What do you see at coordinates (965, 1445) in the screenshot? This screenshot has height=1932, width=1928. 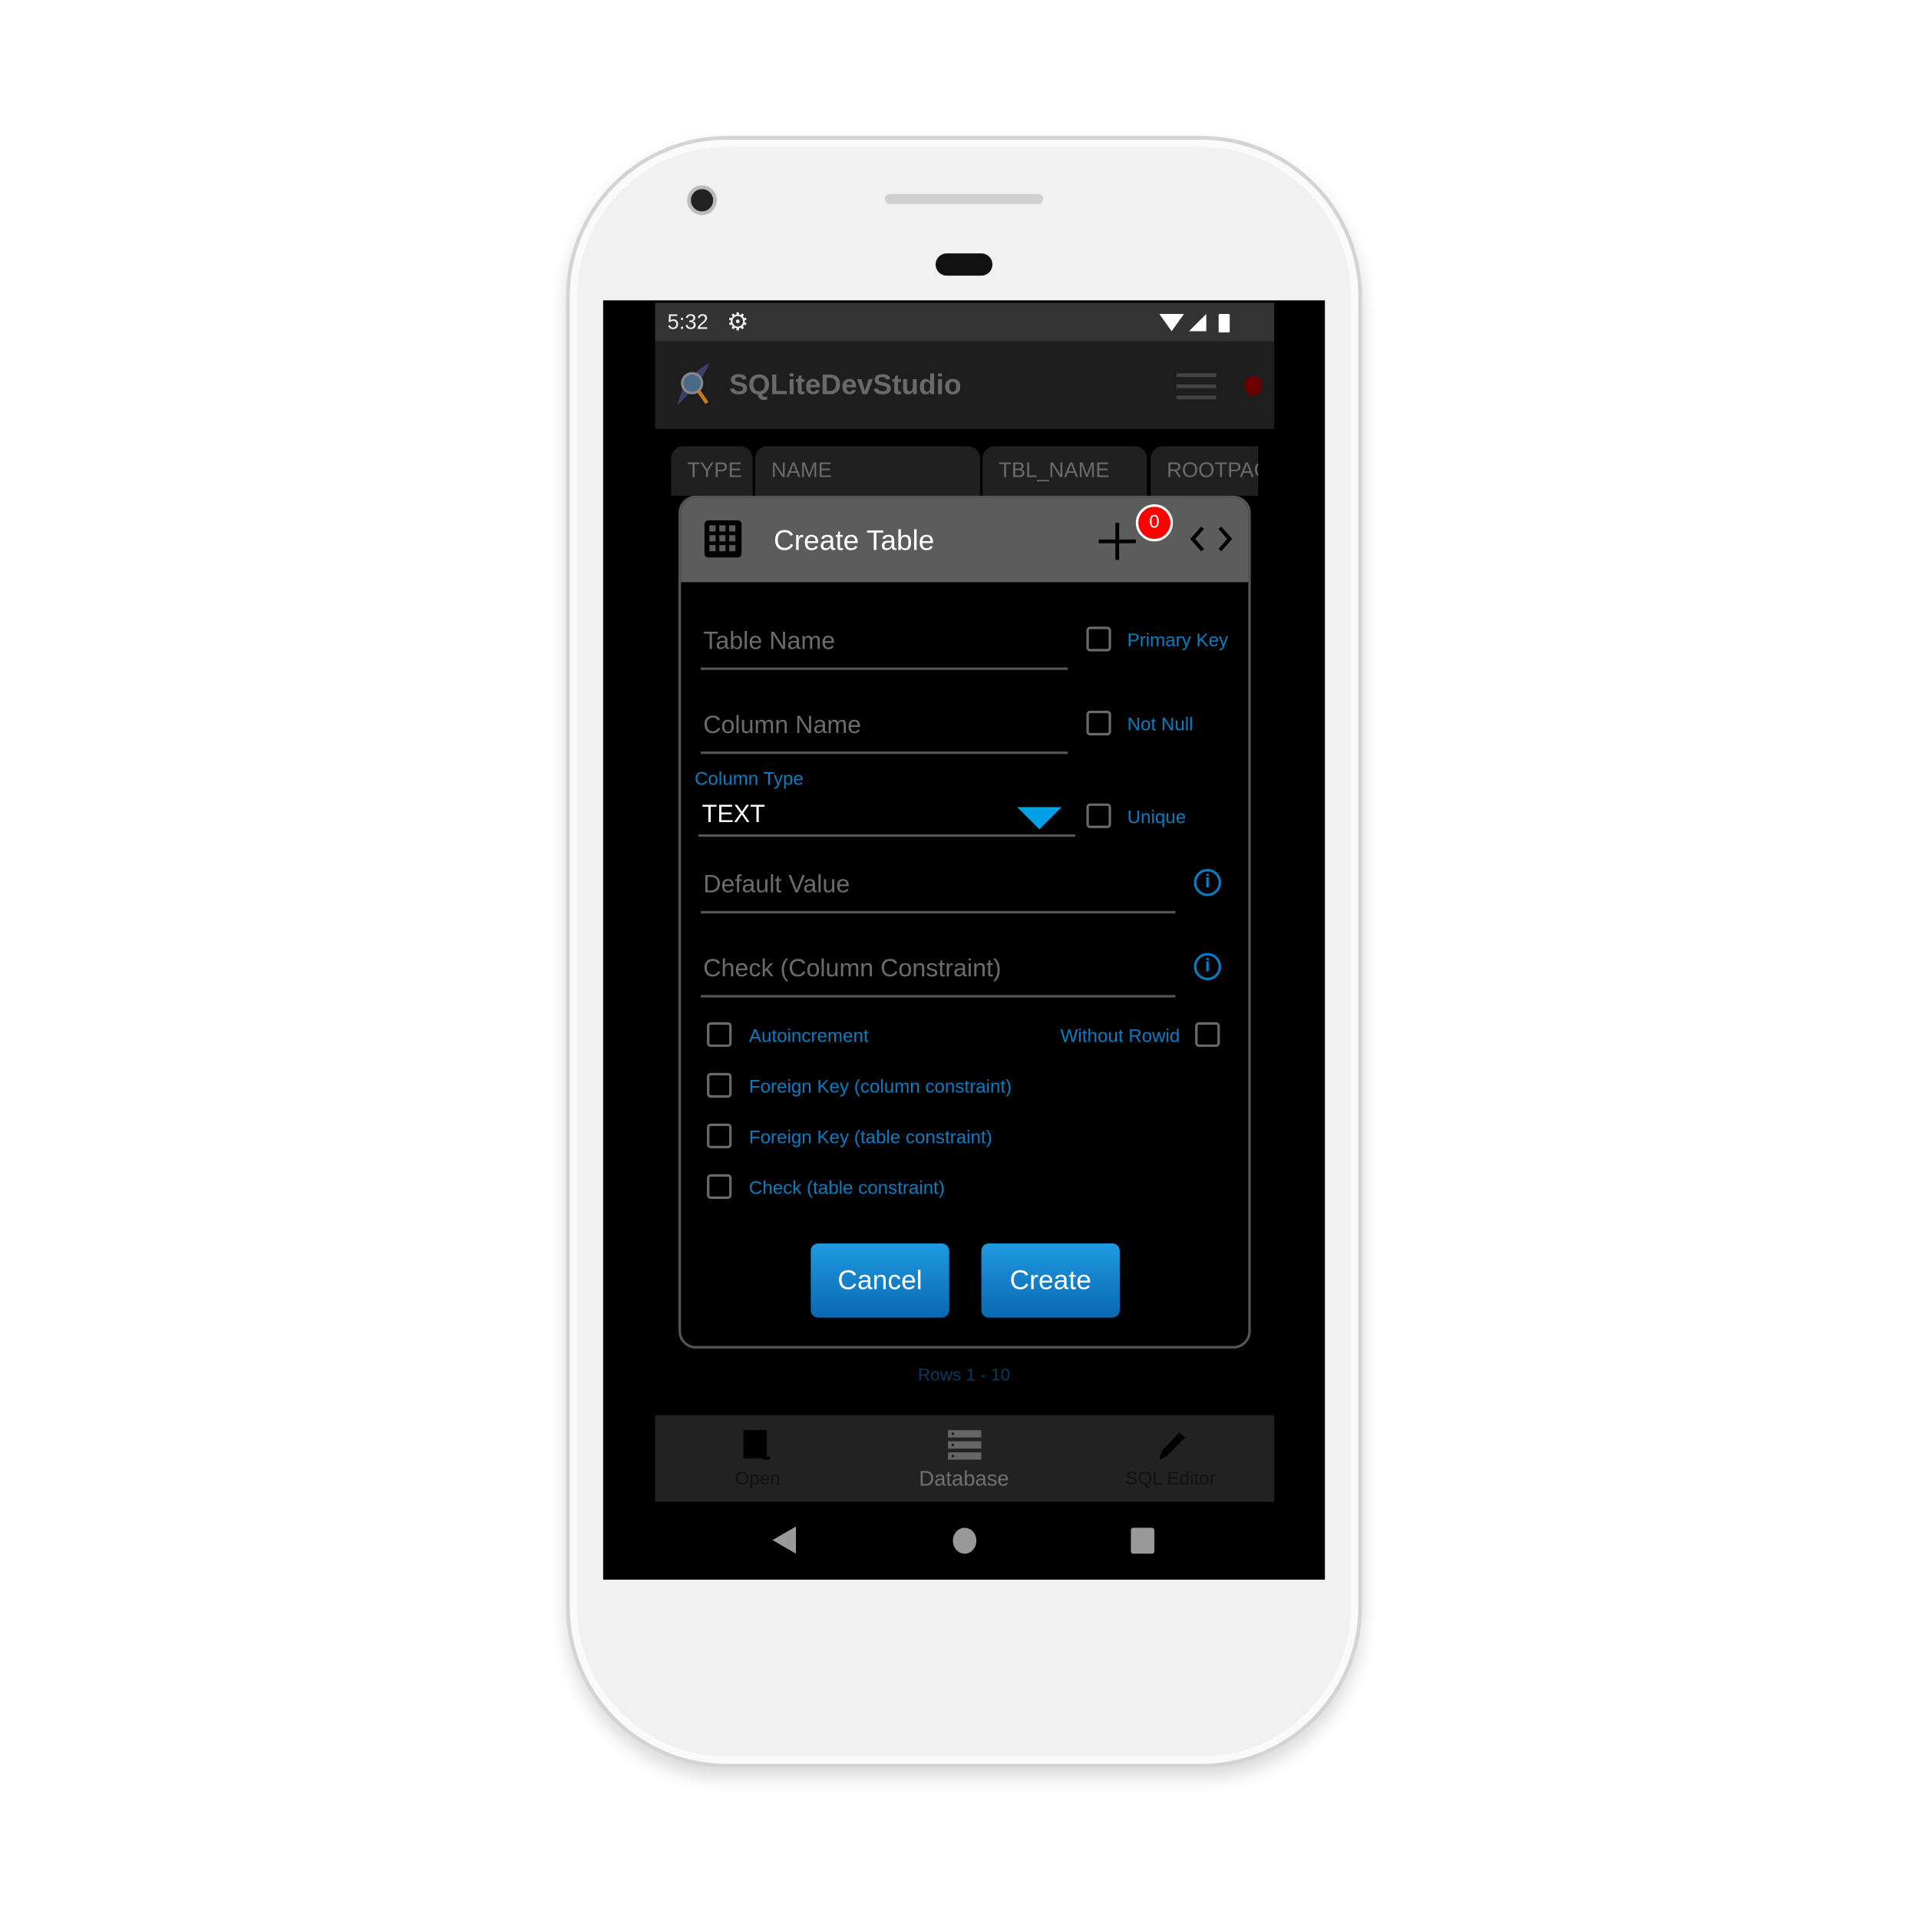 I see `database-icon` at bounding box center [965, 1445].